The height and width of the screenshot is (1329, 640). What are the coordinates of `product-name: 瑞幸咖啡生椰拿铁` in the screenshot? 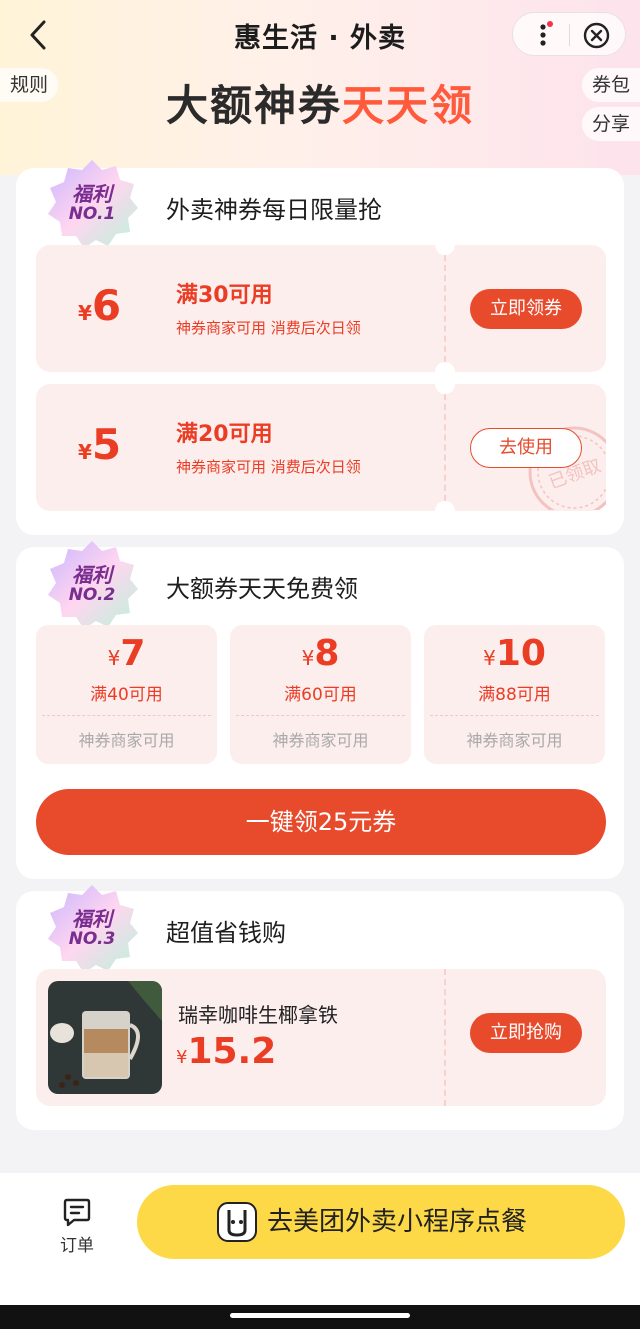 It's located at (258, 1015).